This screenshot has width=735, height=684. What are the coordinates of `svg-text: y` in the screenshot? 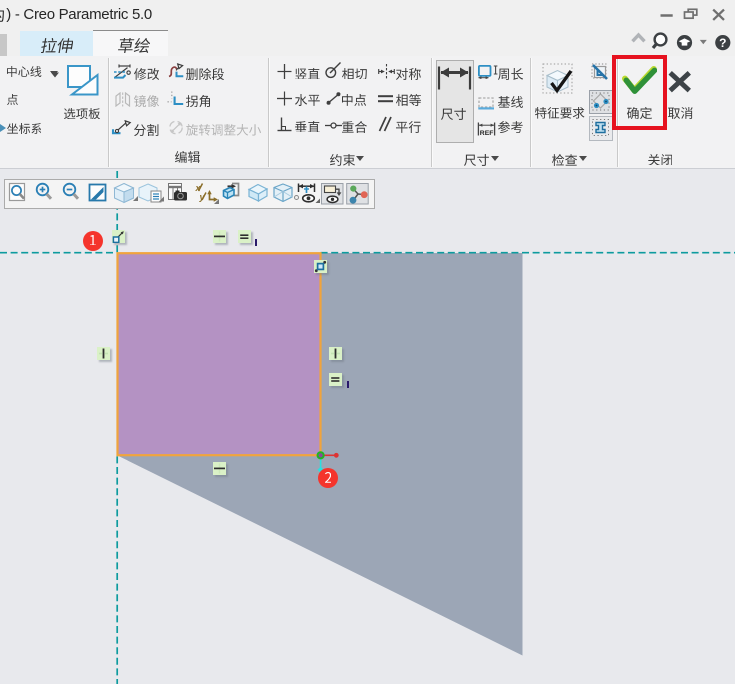 It's located at (202, 197).